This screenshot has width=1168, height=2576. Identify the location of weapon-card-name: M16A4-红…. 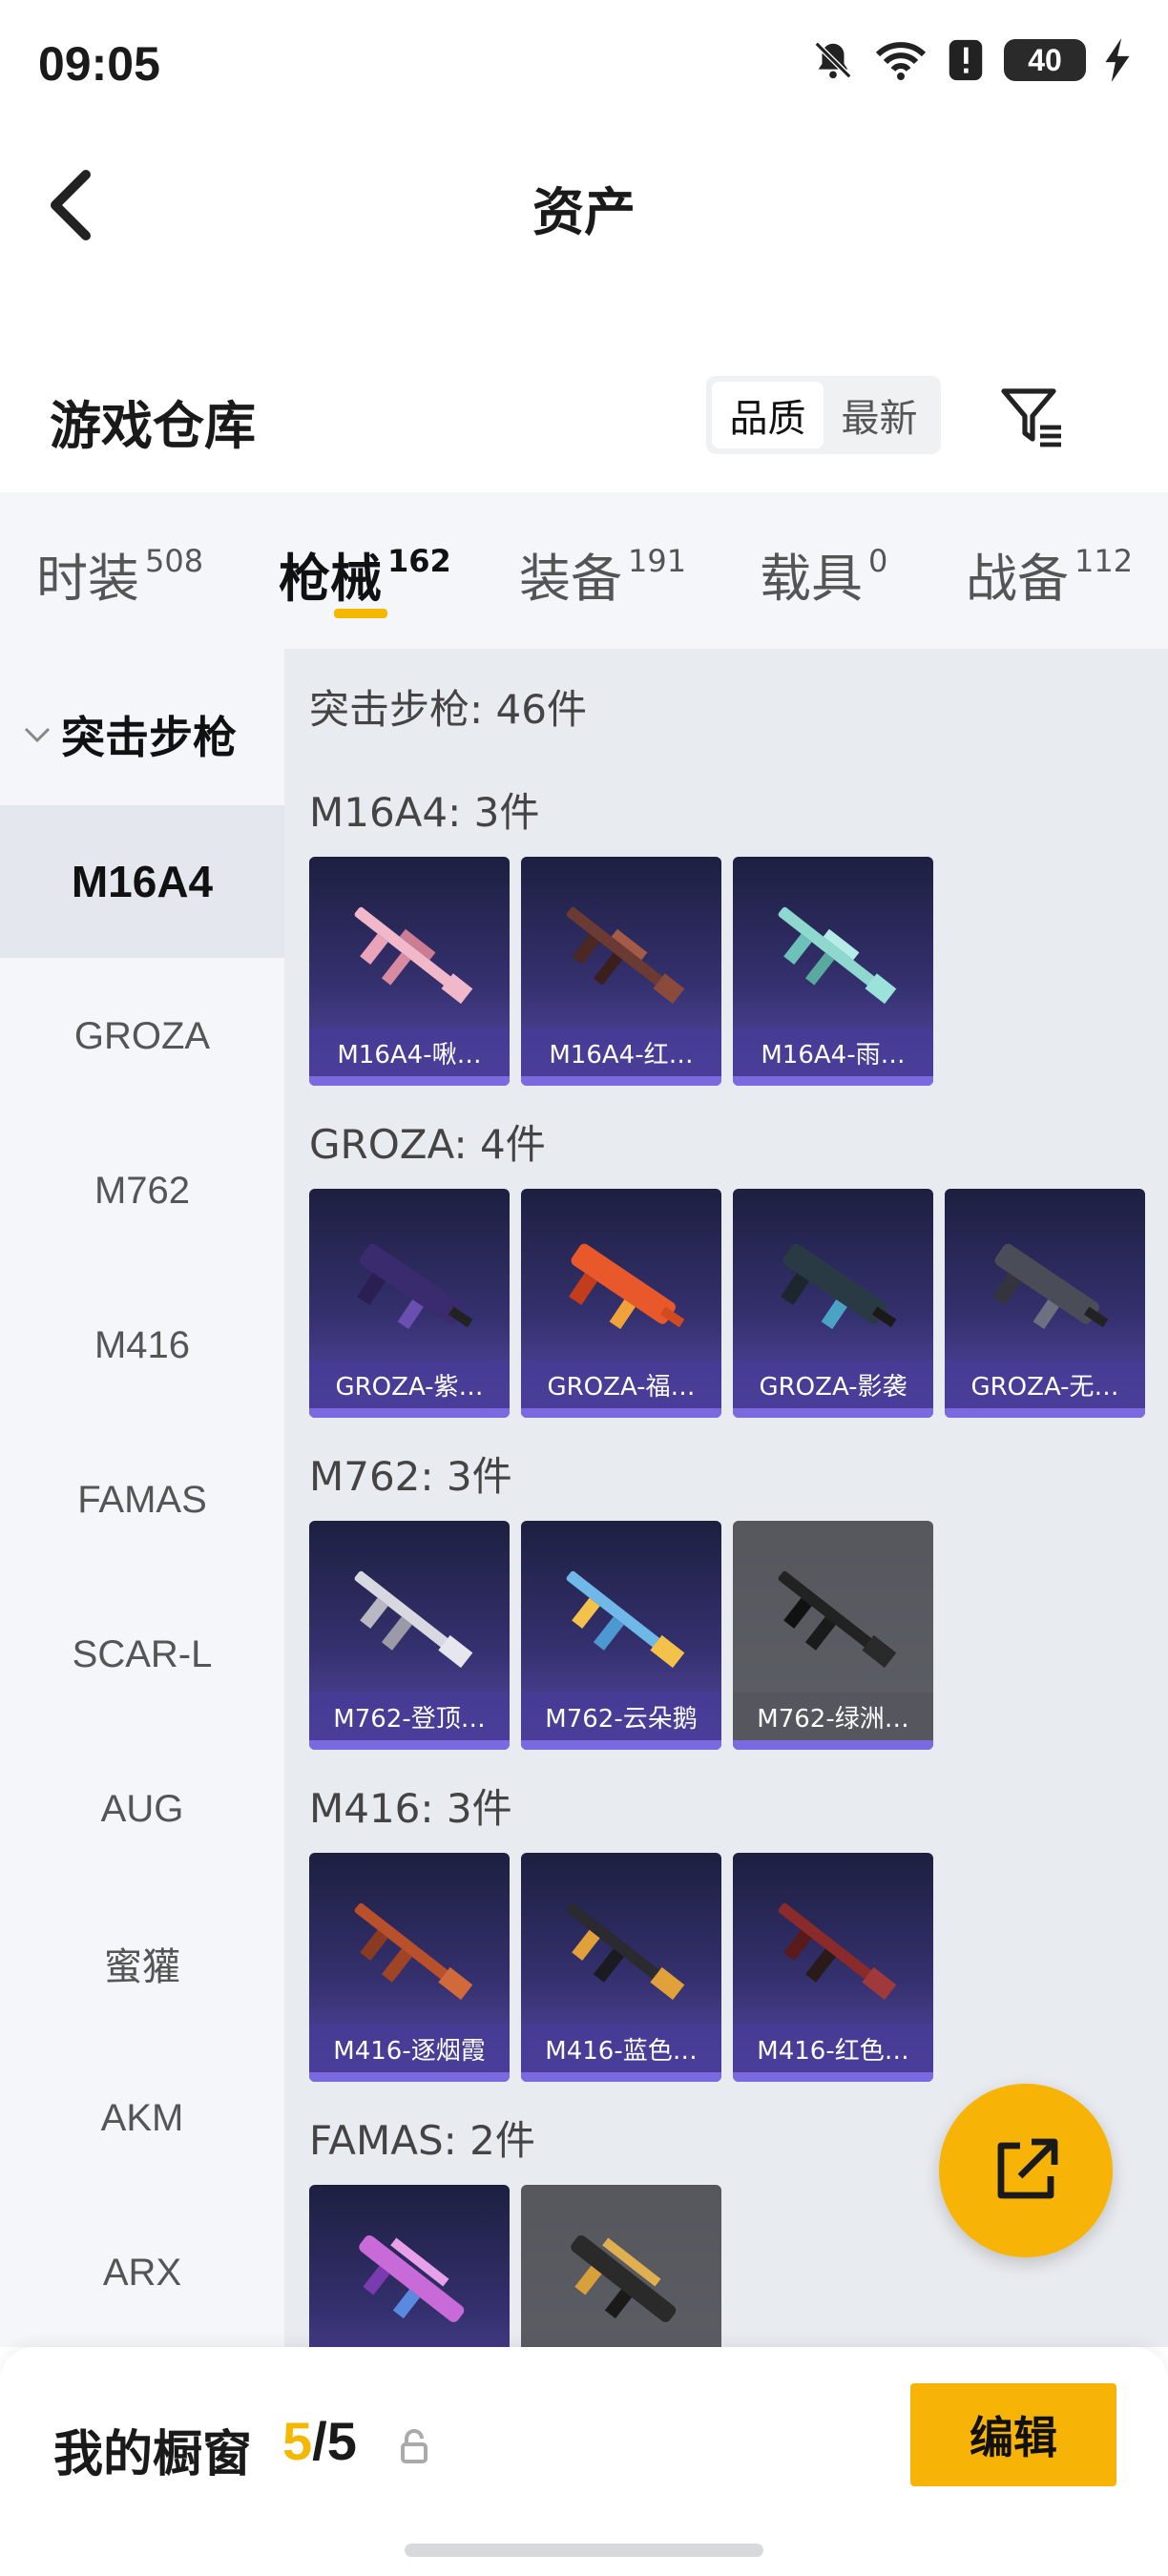
(621, 1052).